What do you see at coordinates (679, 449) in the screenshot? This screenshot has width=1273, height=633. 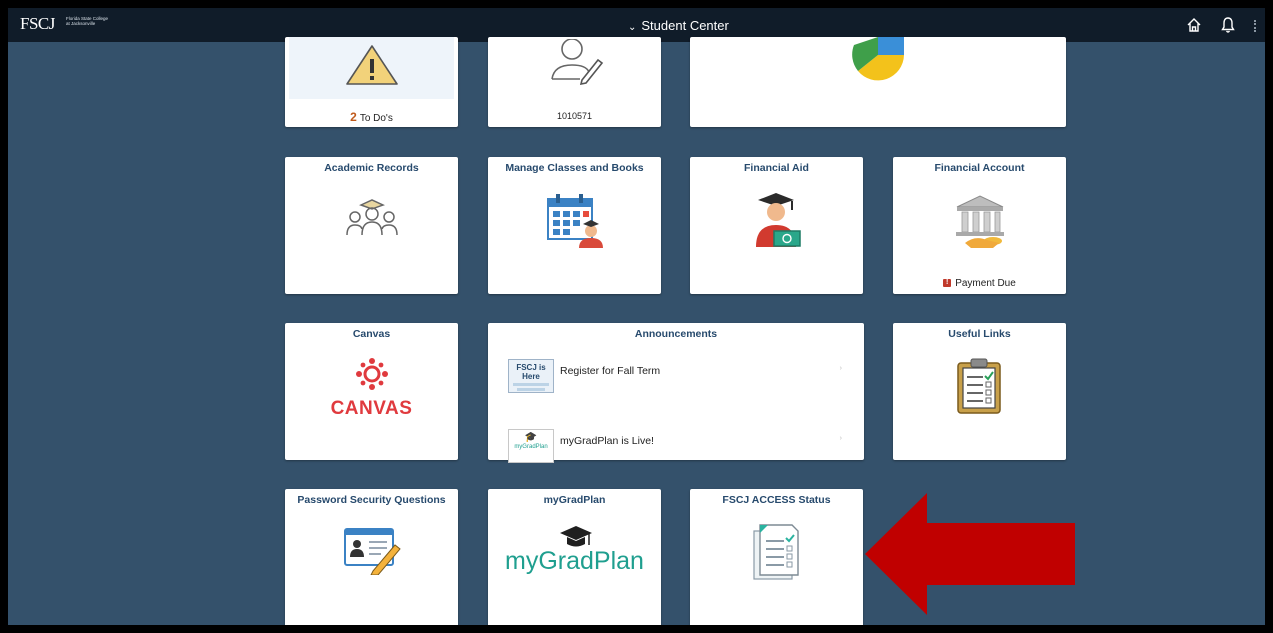 I see `announcement-item: 🎓 myGradPlan myGradPlan is Live! ›` at bounding box center [679, 449].